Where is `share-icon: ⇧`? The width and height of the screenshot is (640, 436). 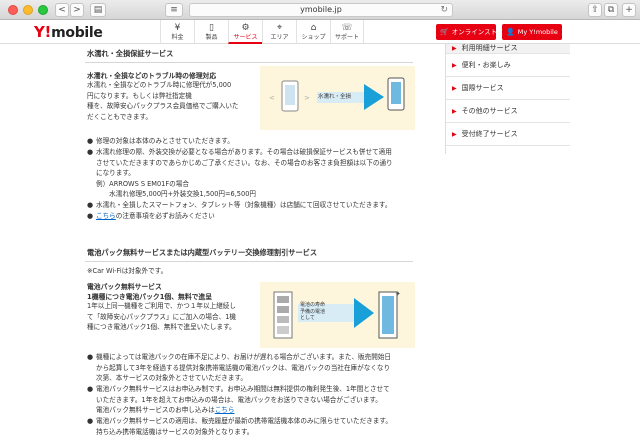
share-icon: ⇧ is located at coordinates (595, 10).